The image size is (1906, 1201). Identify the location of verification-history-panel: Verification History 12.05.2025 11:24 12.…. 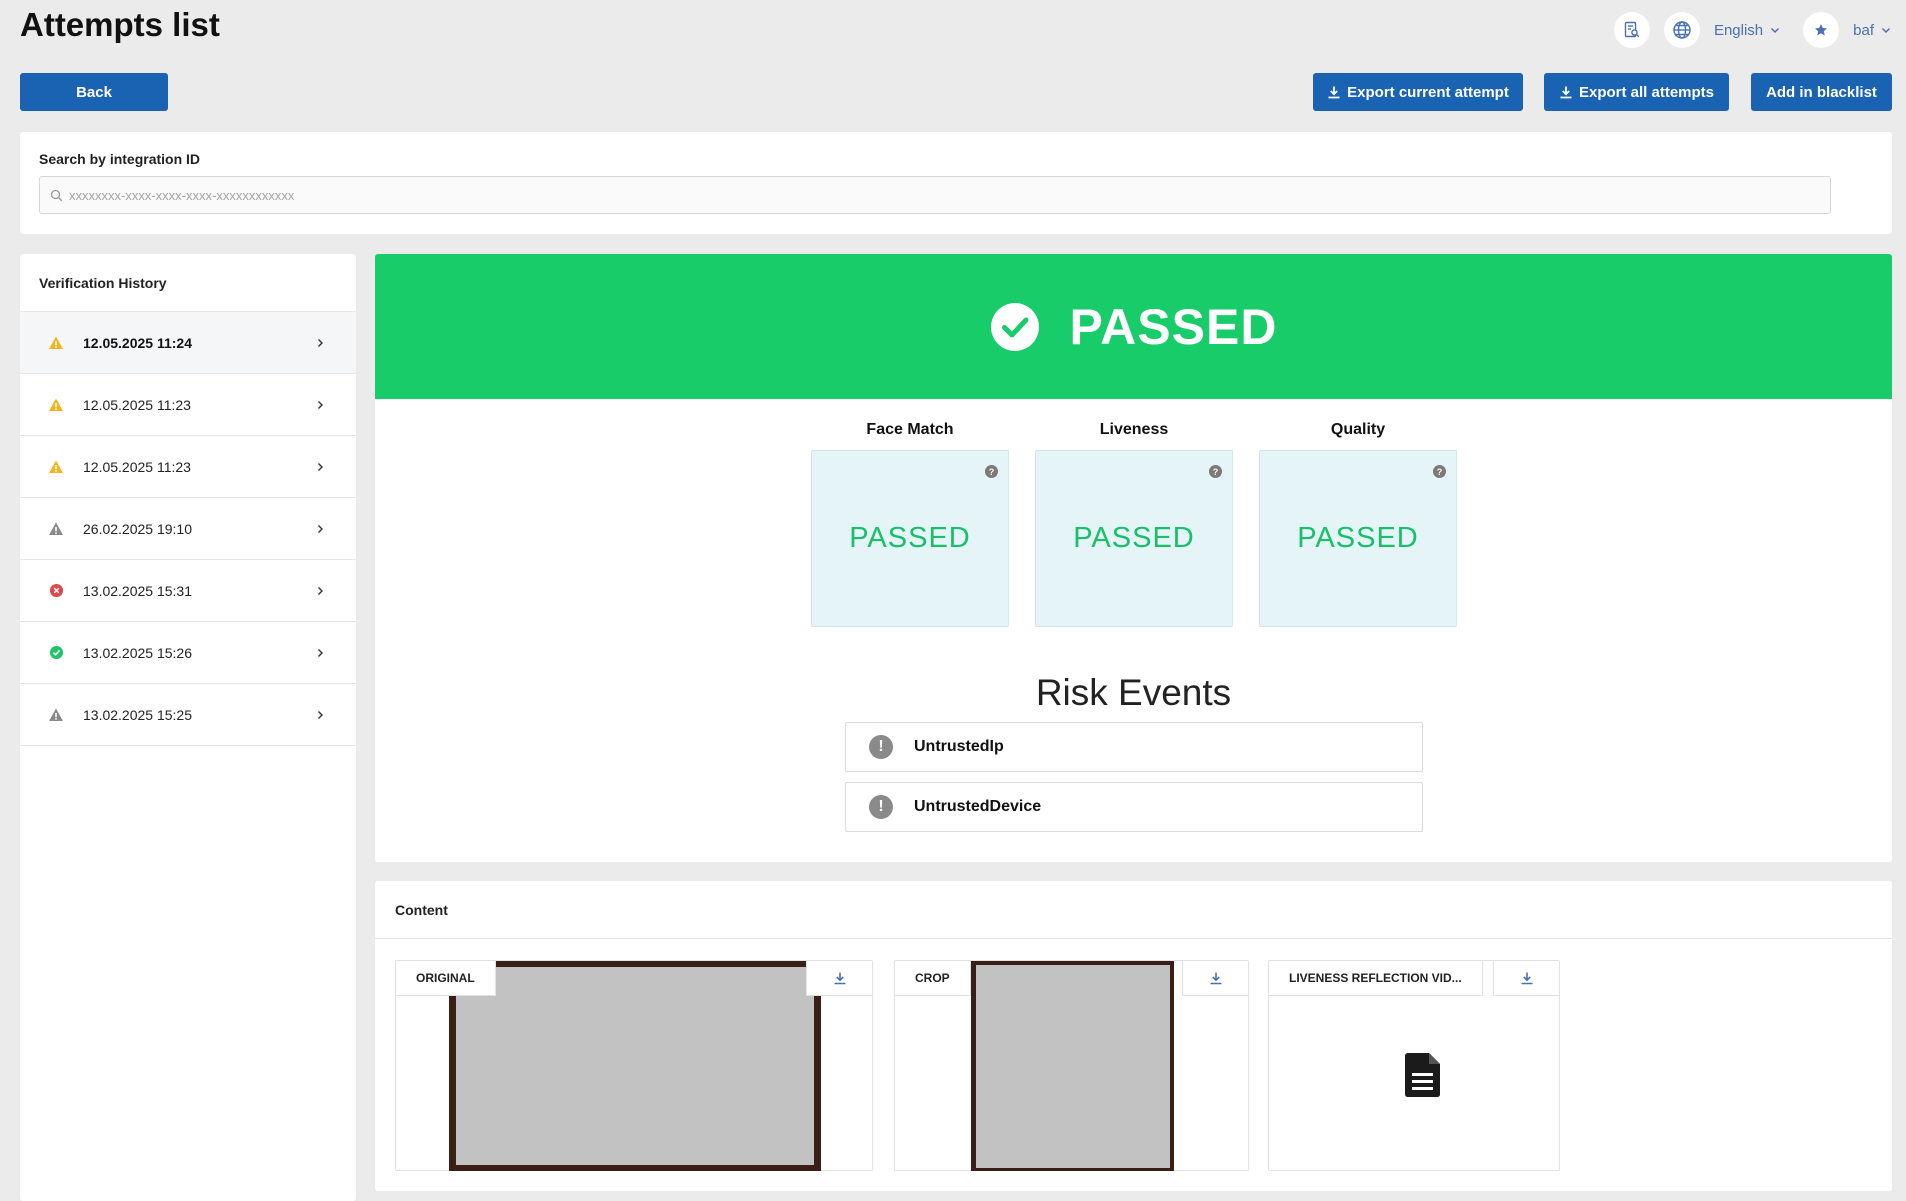
(188, 727).